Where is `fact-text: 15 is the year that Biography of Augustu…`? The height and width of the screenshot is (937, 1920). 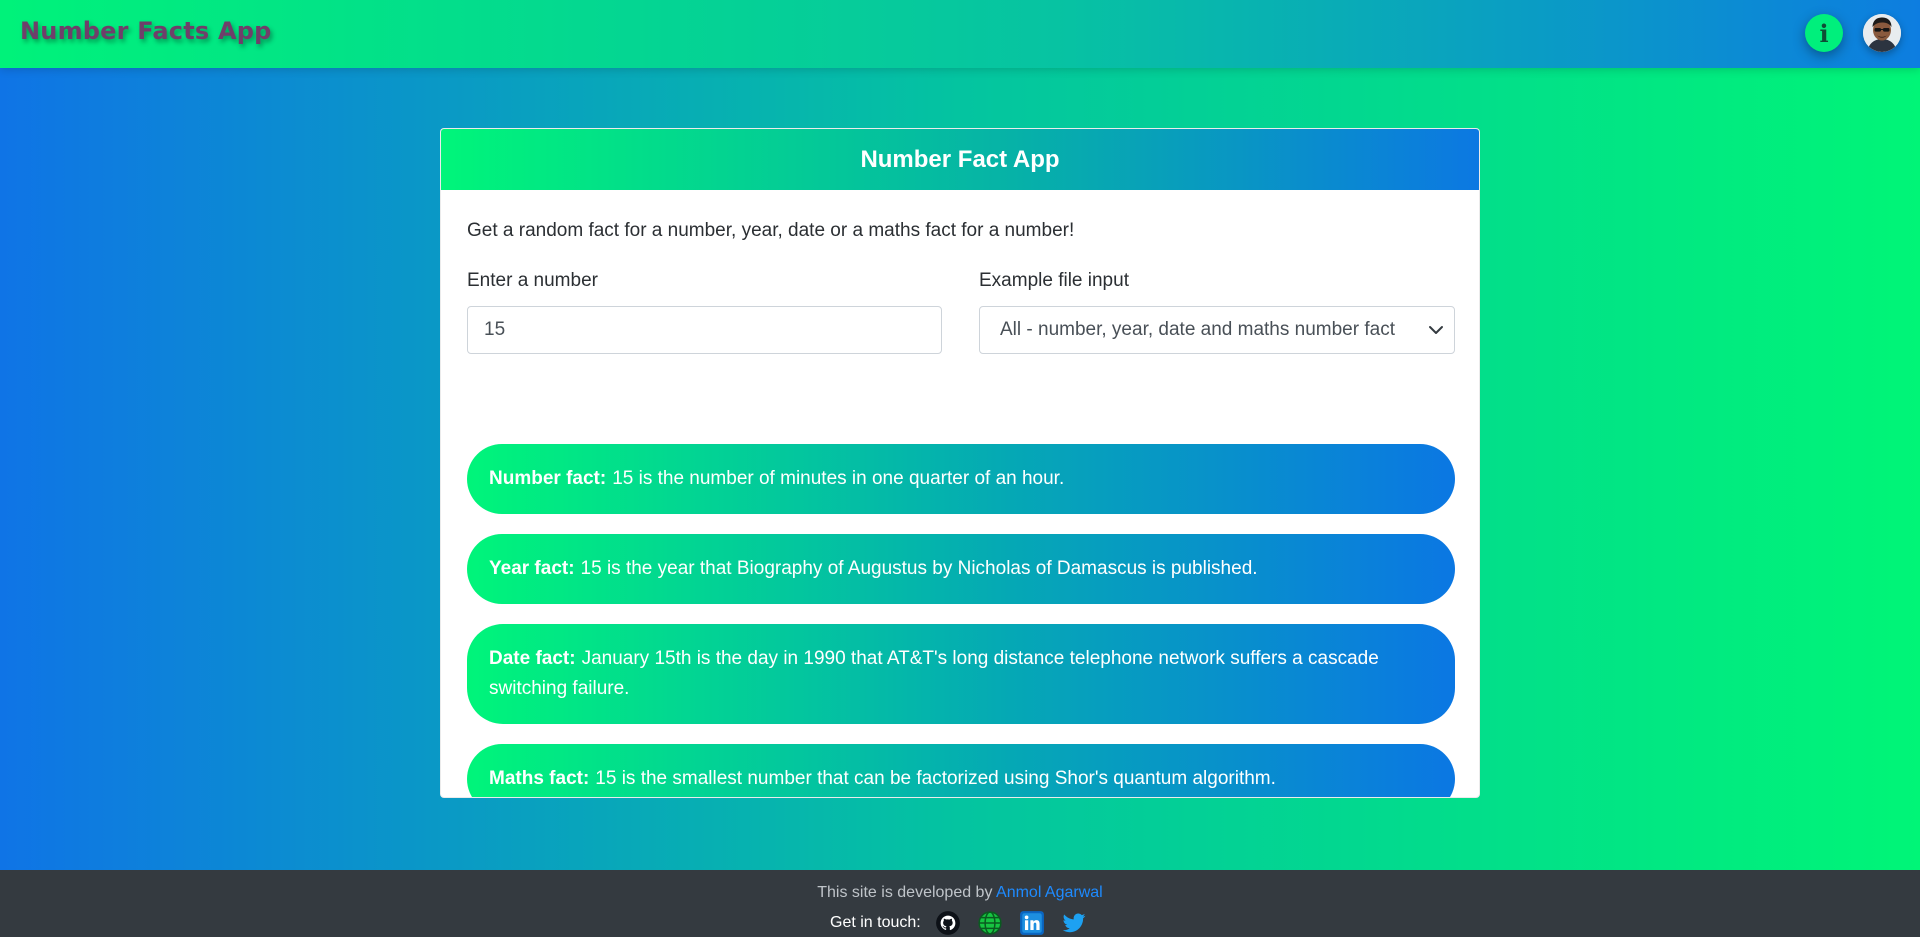 fact-text: 15 is the year that Biography of Augustu… is located at coordinates (919, 568).